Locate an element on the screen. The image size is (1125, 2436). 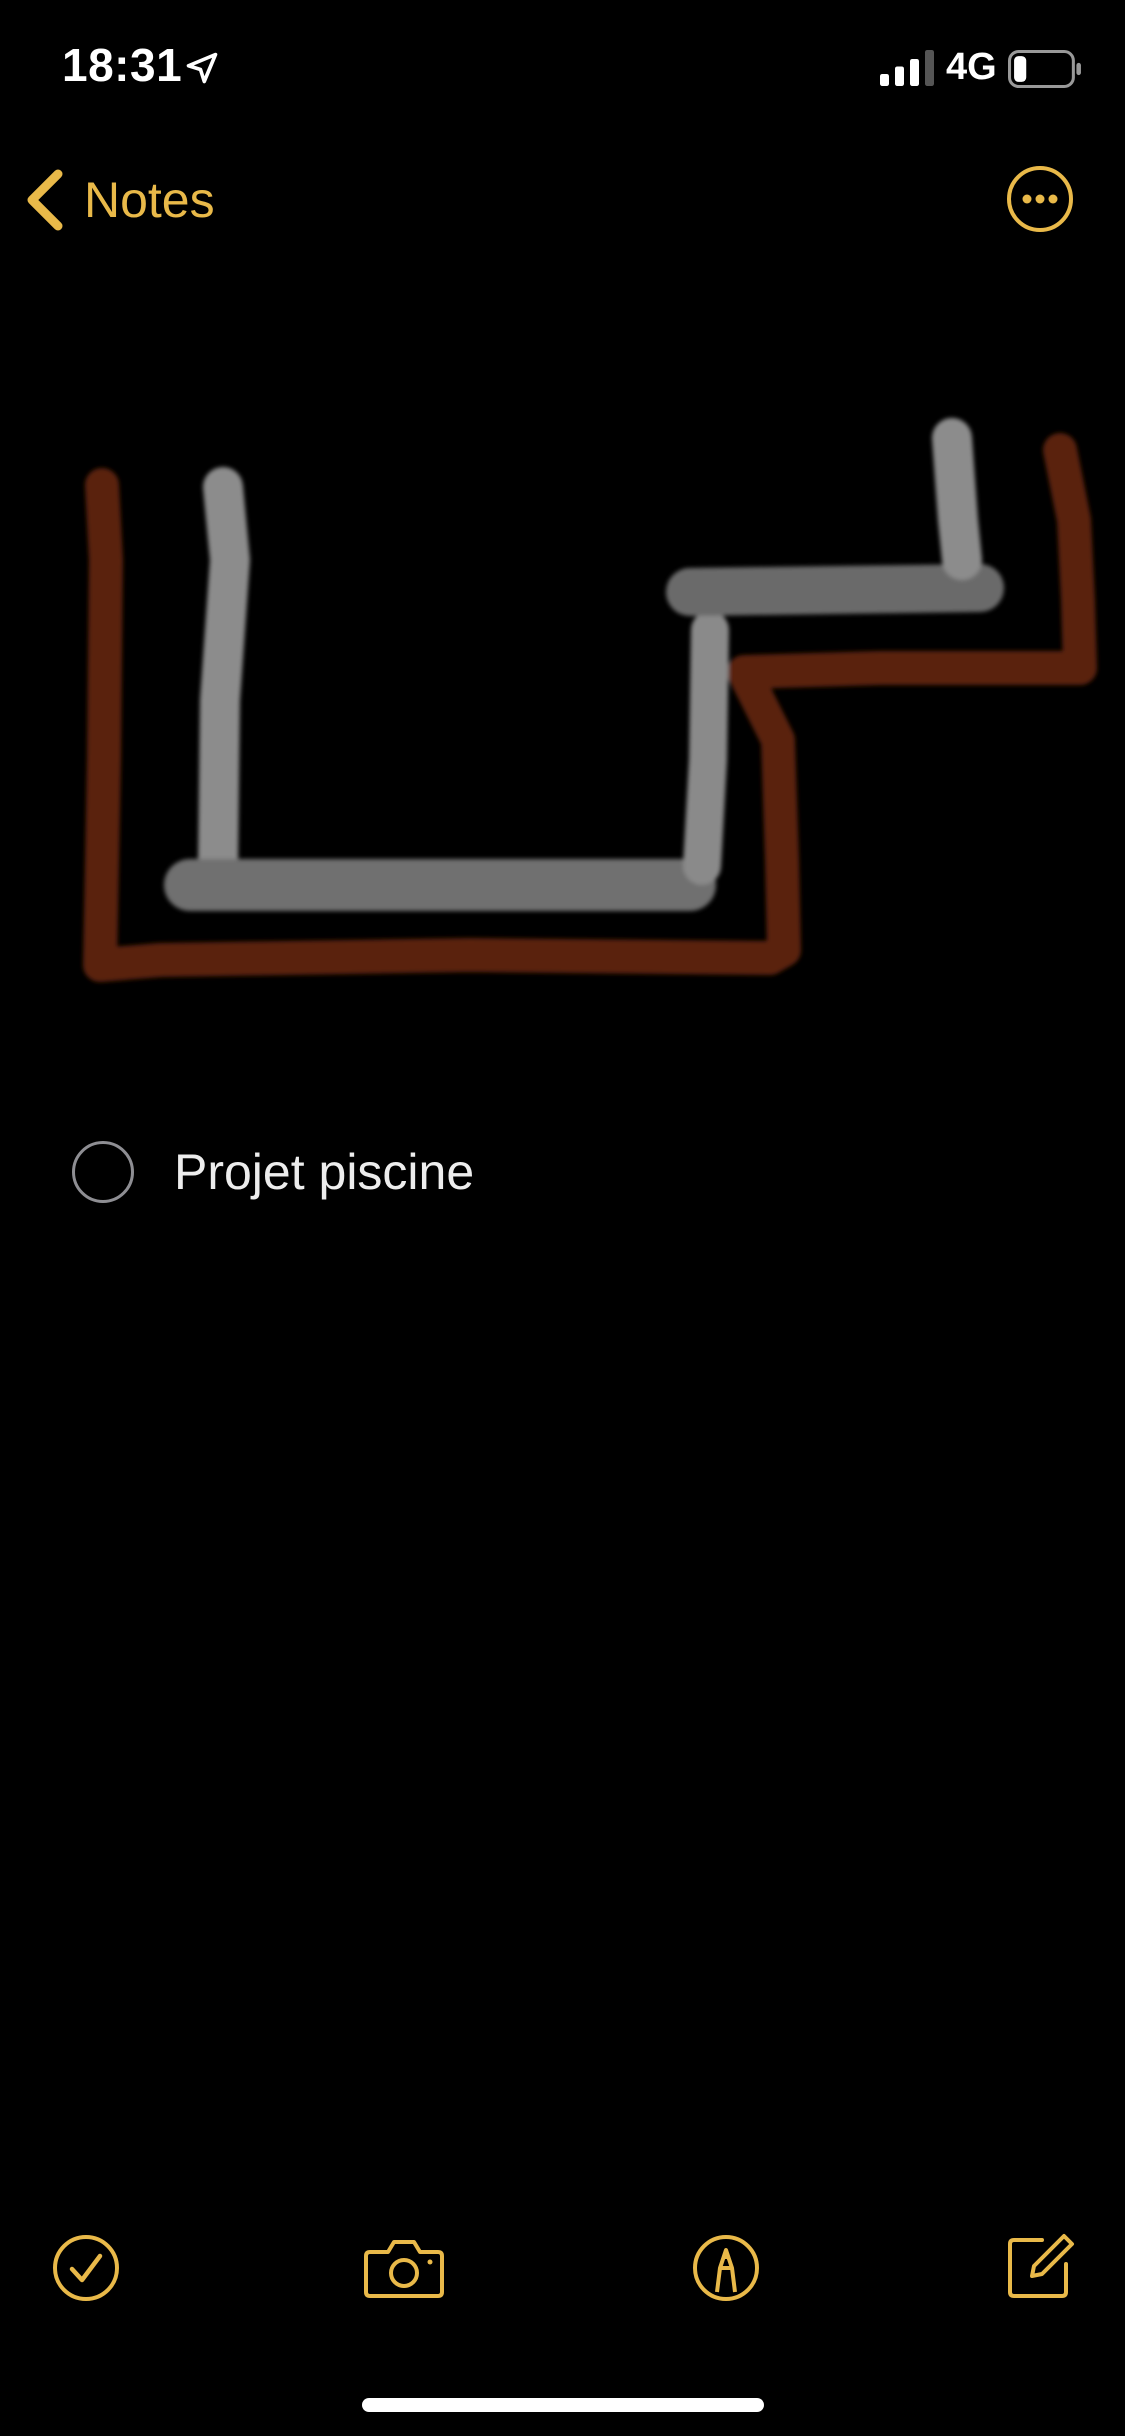
gray-stroke-middle-wall is located at coordinates (706, 748).